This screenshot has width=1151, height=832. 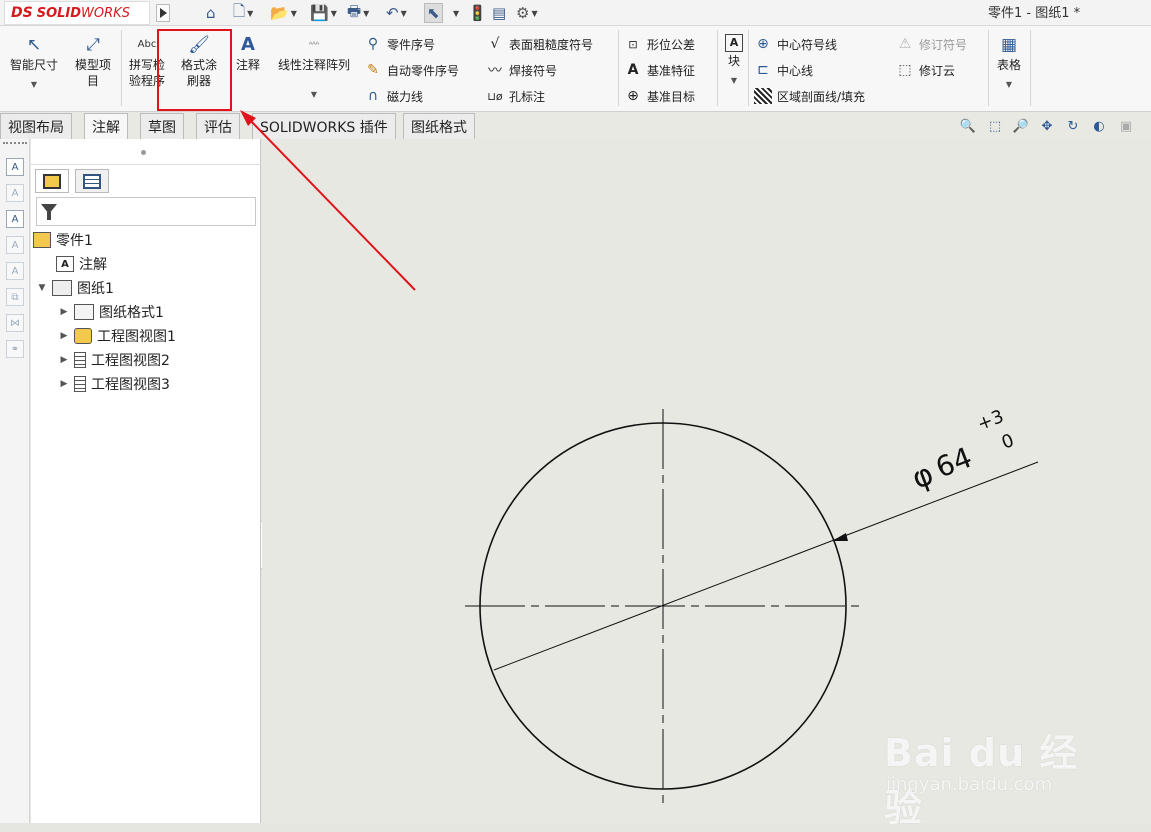 What do you see at coordinates (147, 61) in the screenshot?
I see `spell-checker-button: Abc 拼写检 验程序` at bounding box center [147, 61].